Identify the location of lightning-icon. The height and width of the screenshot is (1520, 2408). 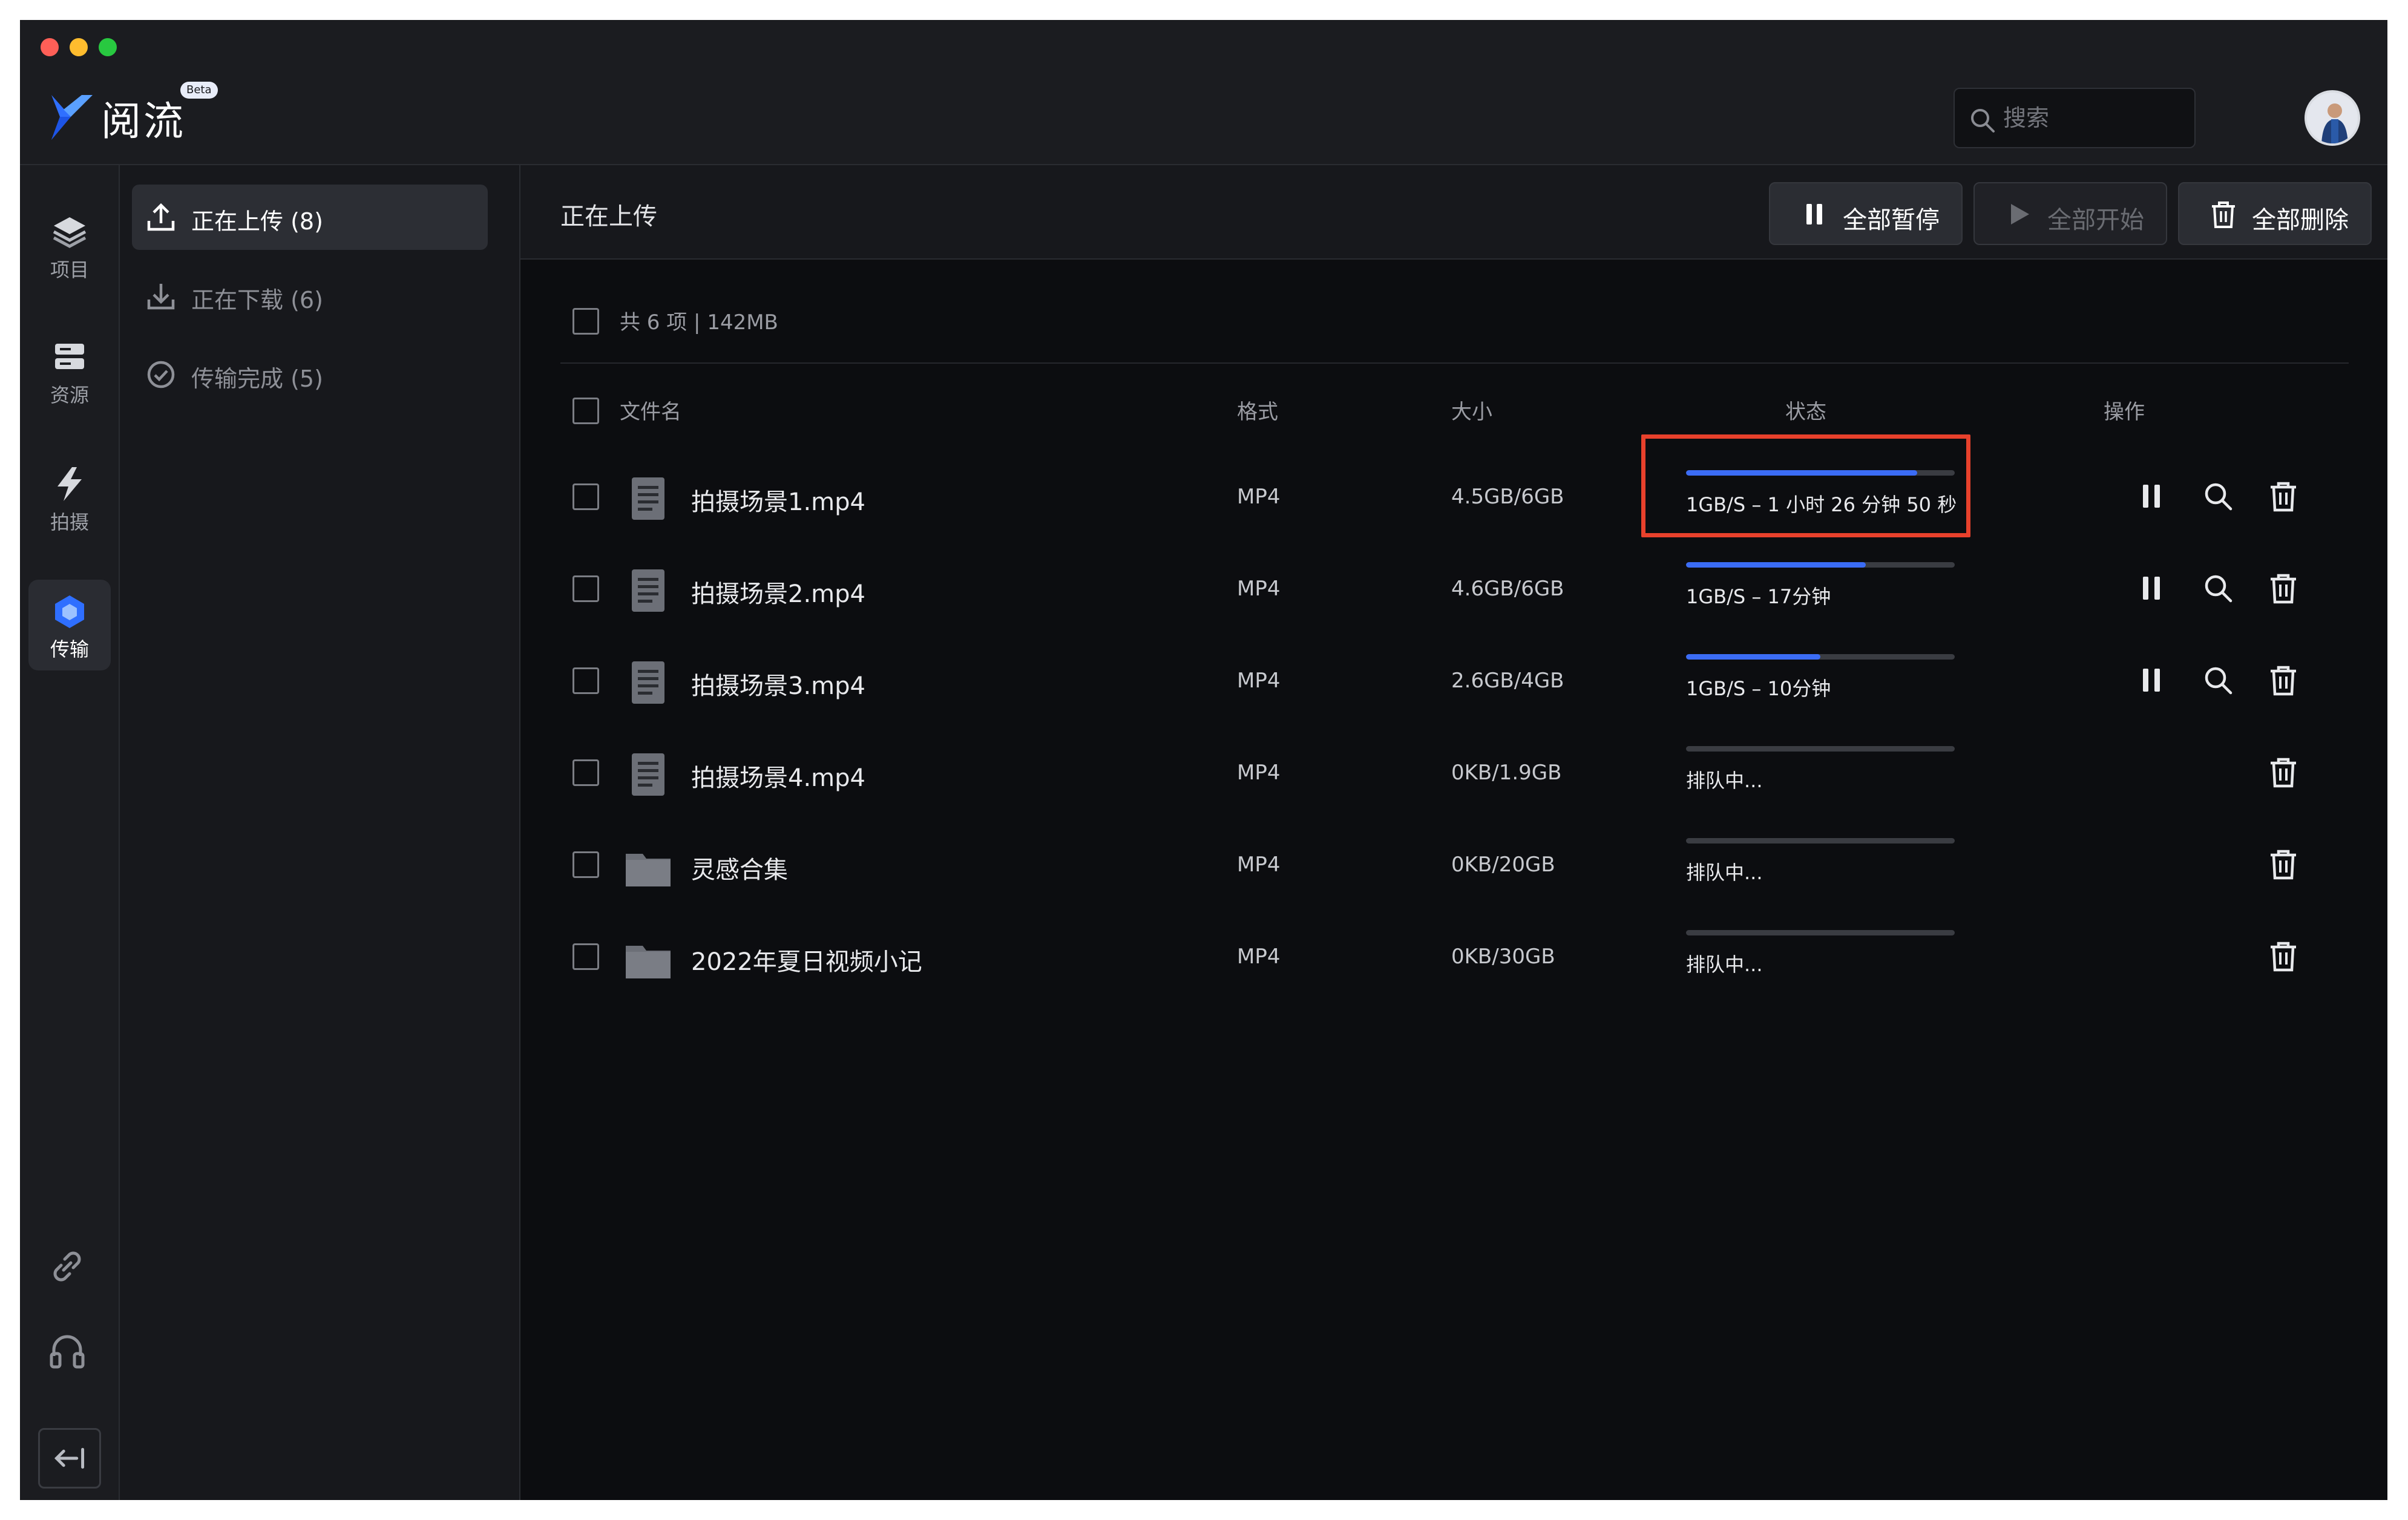
(69, 484).